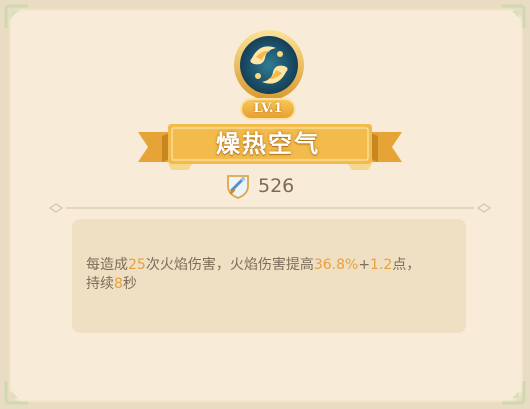 The image size is (530, 409). I want to click on level-badge: LV.1, so click(268, 109).